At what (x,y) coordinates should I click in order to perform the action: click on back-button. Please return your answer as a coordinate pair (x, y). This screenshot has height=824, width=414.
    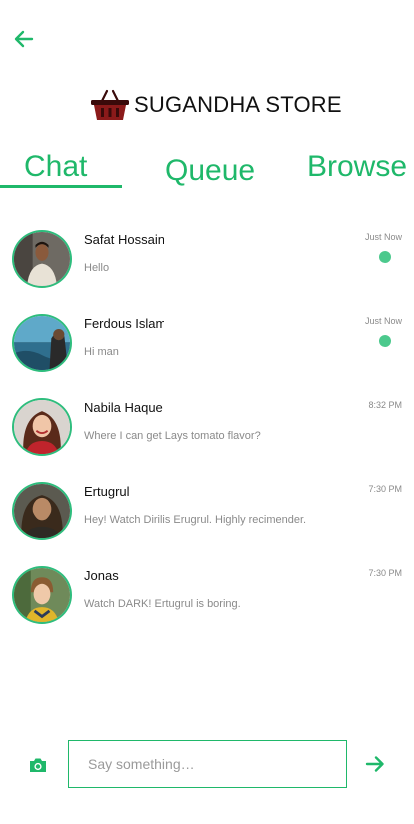
    Looking at the image, I should click on (24, 39).